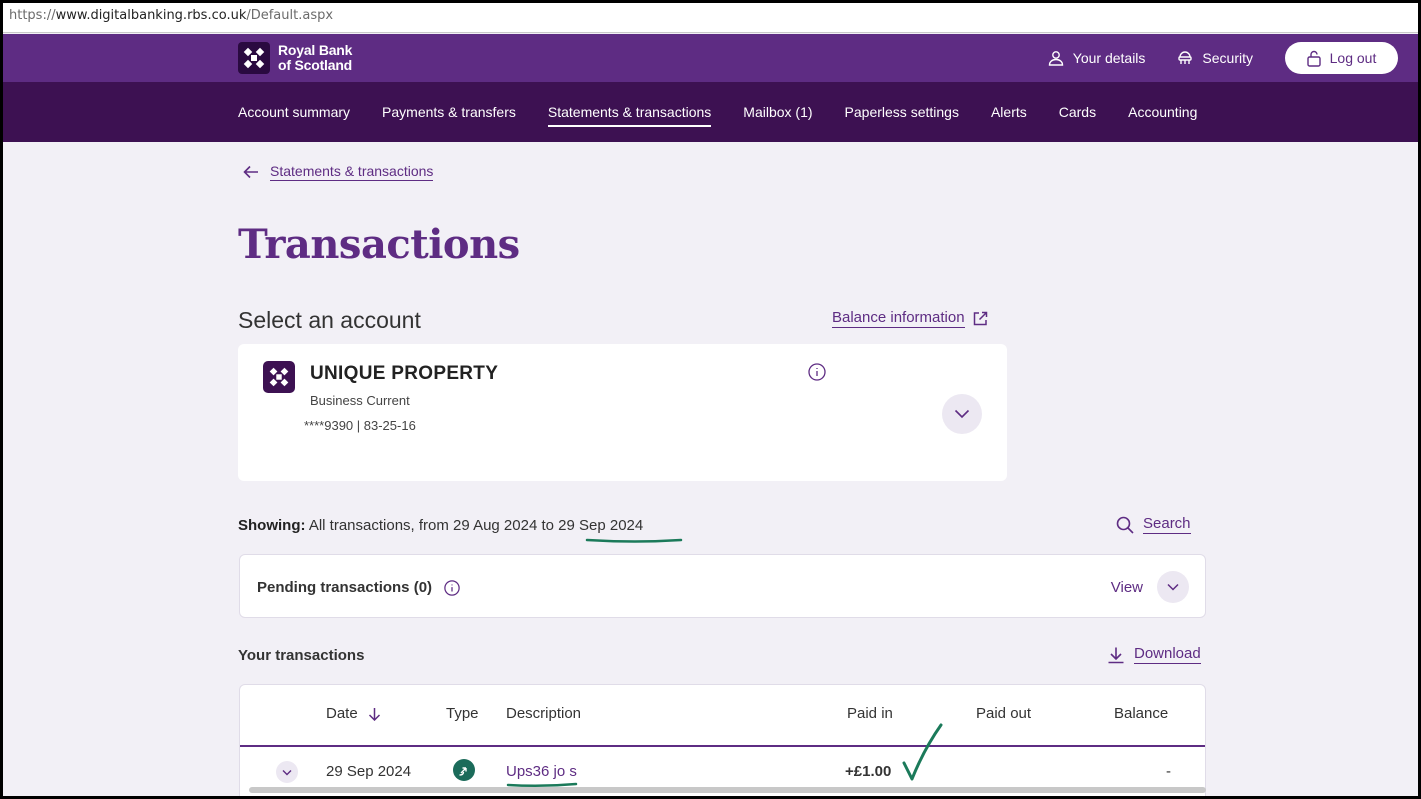 Image resolution: width=1421 pixels, height=799 pixels. Describe the element at coordinates (1096, 58) in the screenshot. I see `your-details-link: Your details` at that location.